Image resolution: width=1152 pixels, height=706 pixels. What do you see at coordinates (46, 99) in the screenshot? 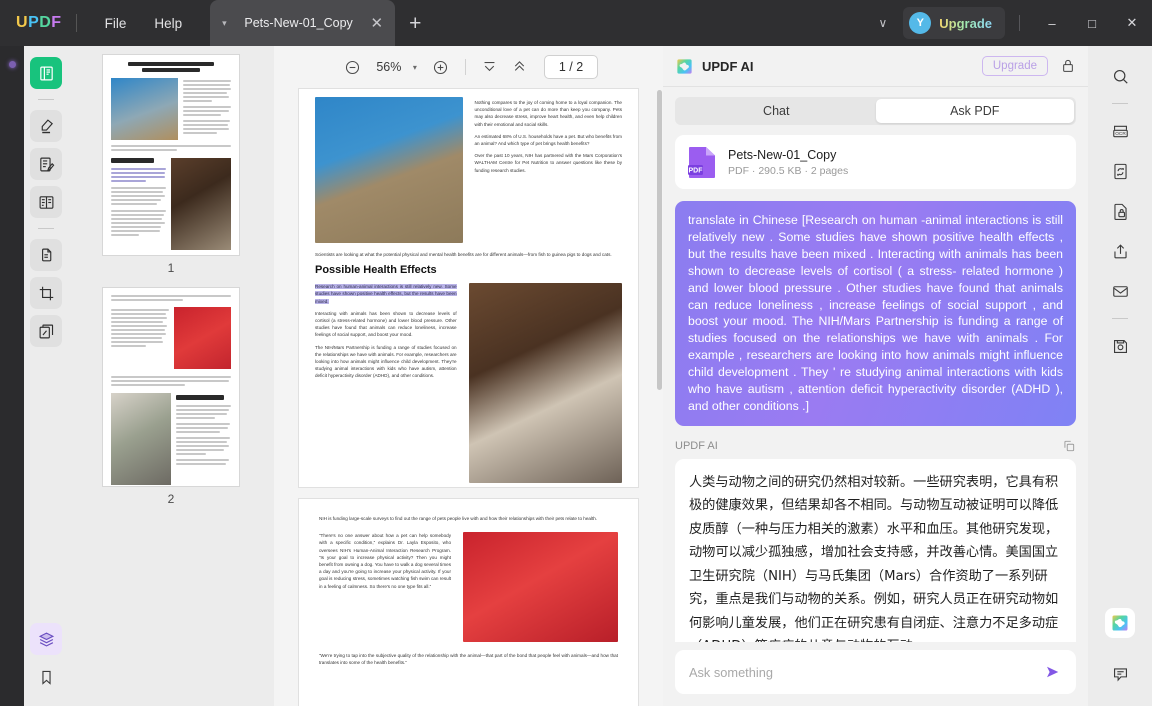
I see `rail-separator` at bounding box center [46, 99].